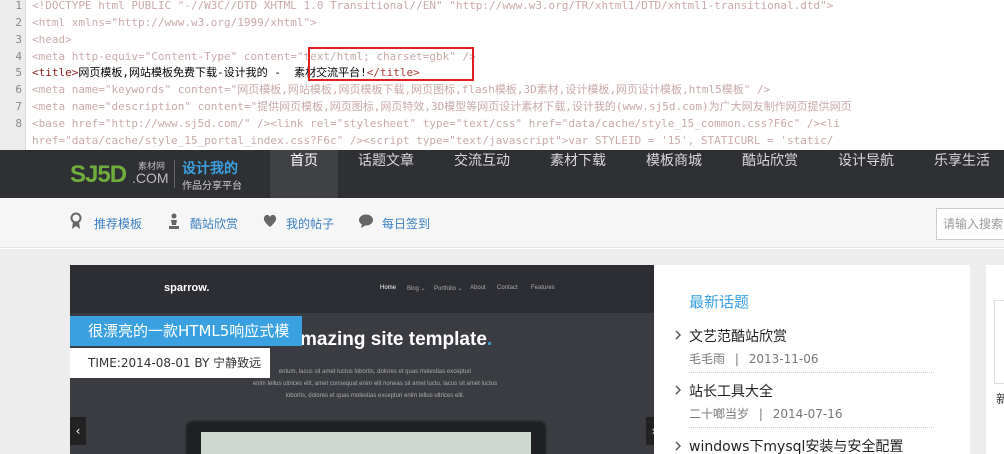 This screenshot has width=1004, height=454. I want to click on preview-menu-item: Blog ⌄, so click(416, 289).